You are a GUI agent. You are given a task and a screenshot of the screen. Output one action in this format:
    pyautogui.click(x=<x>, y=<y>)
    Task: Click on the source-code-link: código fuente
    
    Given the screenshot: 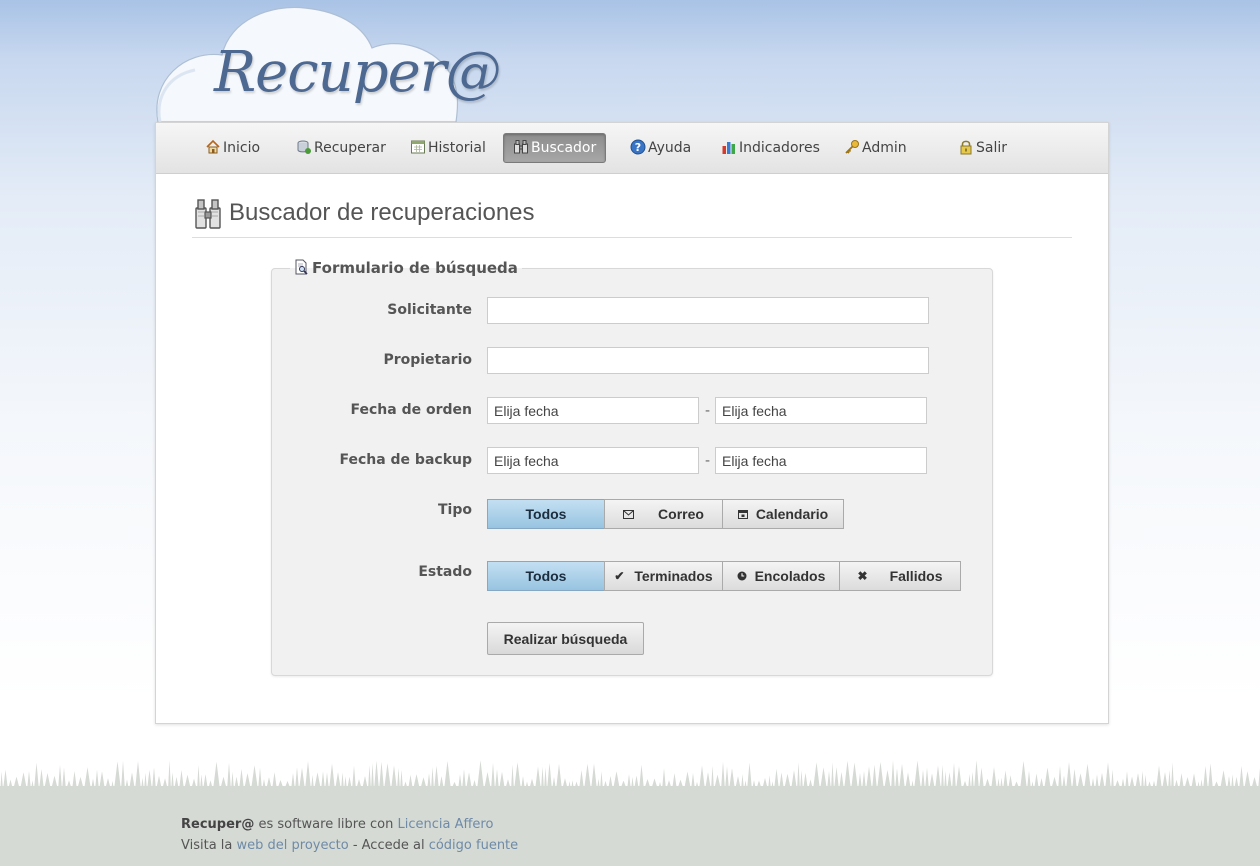 What is the action you would take?
    pyautogui.click(x=473, y=845)
    